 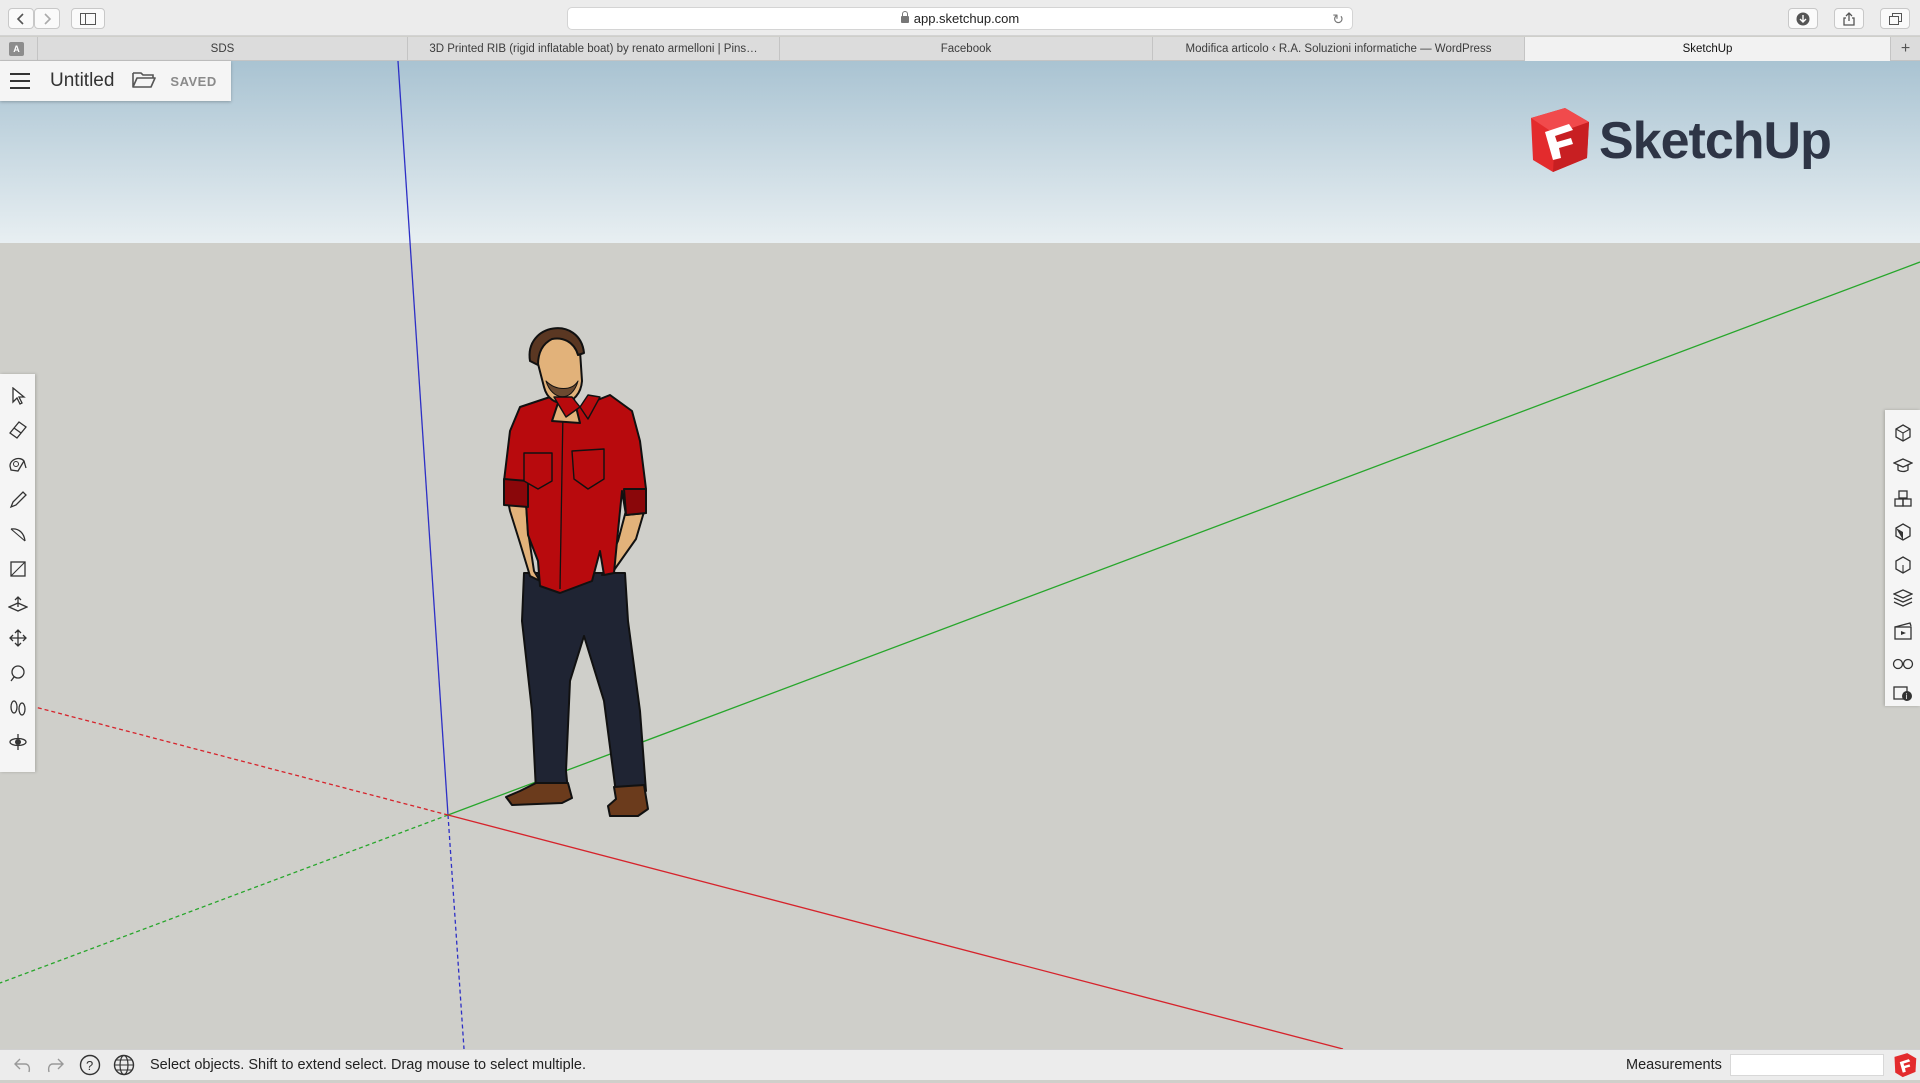 I want to click on forward-button, so click(x=47, y=18).